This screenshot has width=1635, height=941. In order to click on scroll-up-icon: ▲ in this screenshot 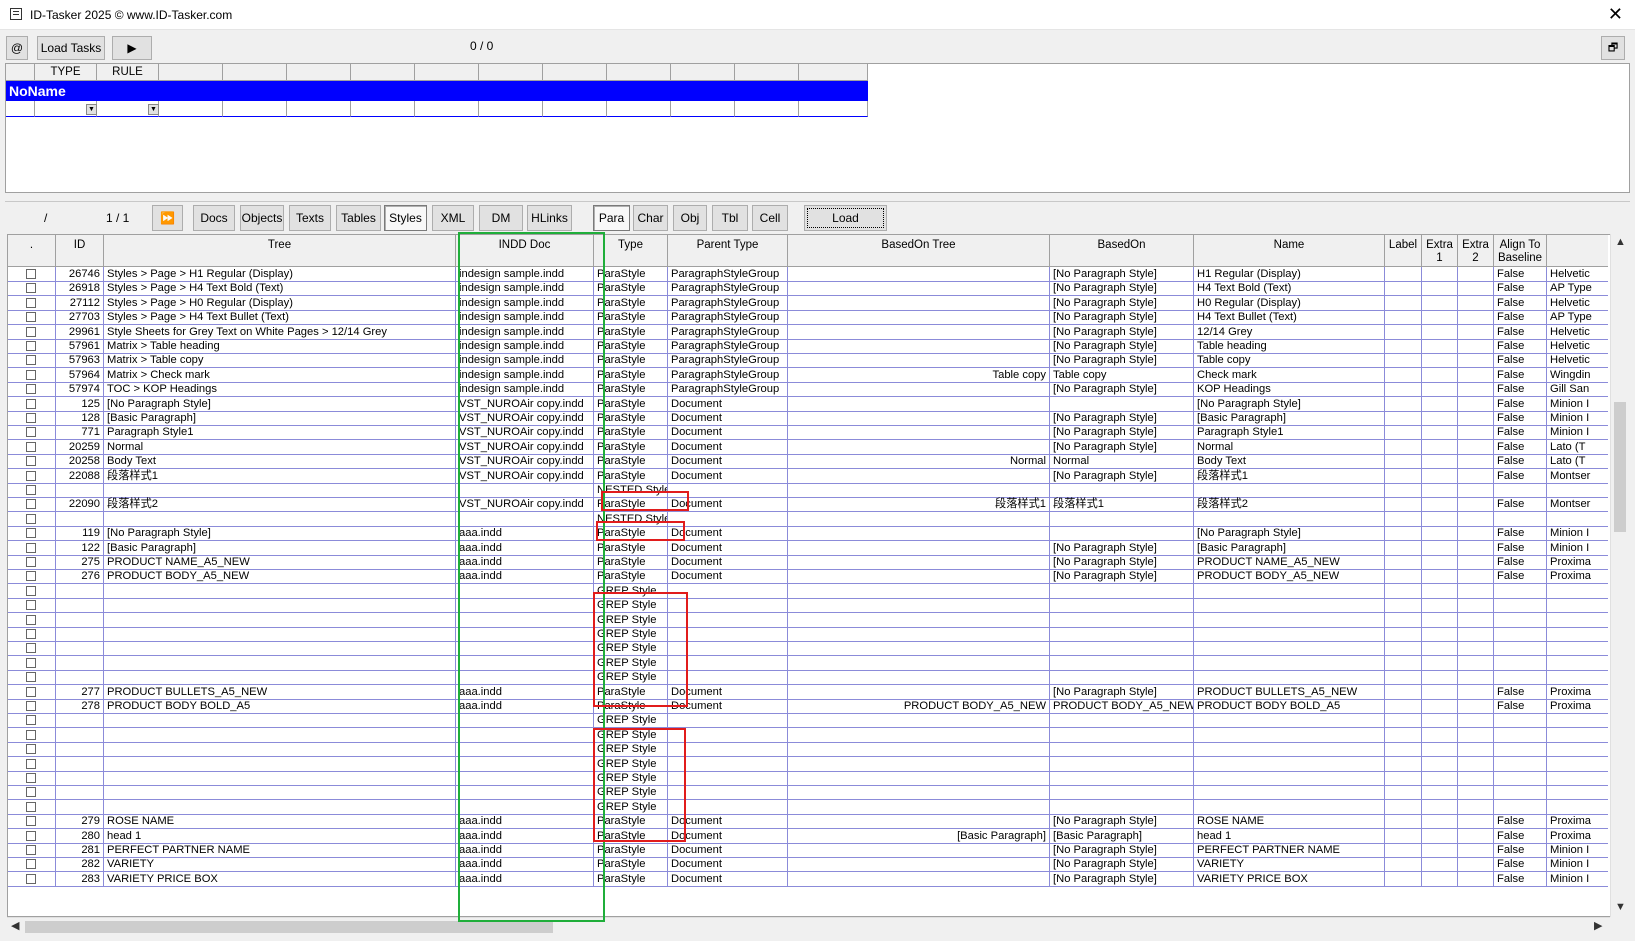, I will do `click(1620, 242)`.